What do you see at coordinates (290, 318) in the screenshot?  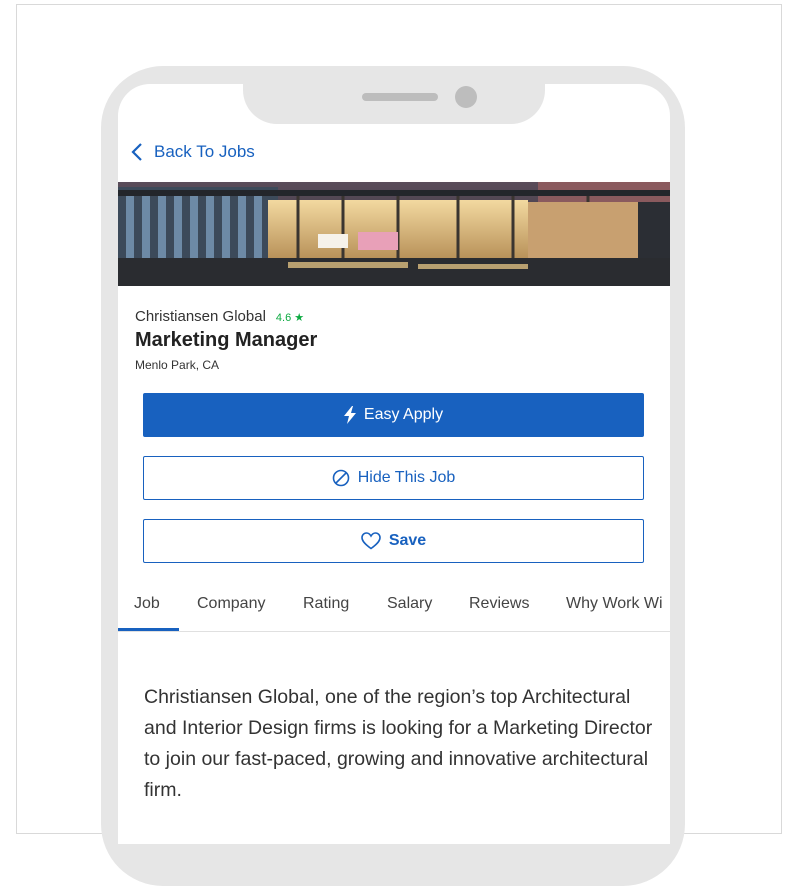 I see `company-rating: 4.6 ★` at bounding box center [290, 318].